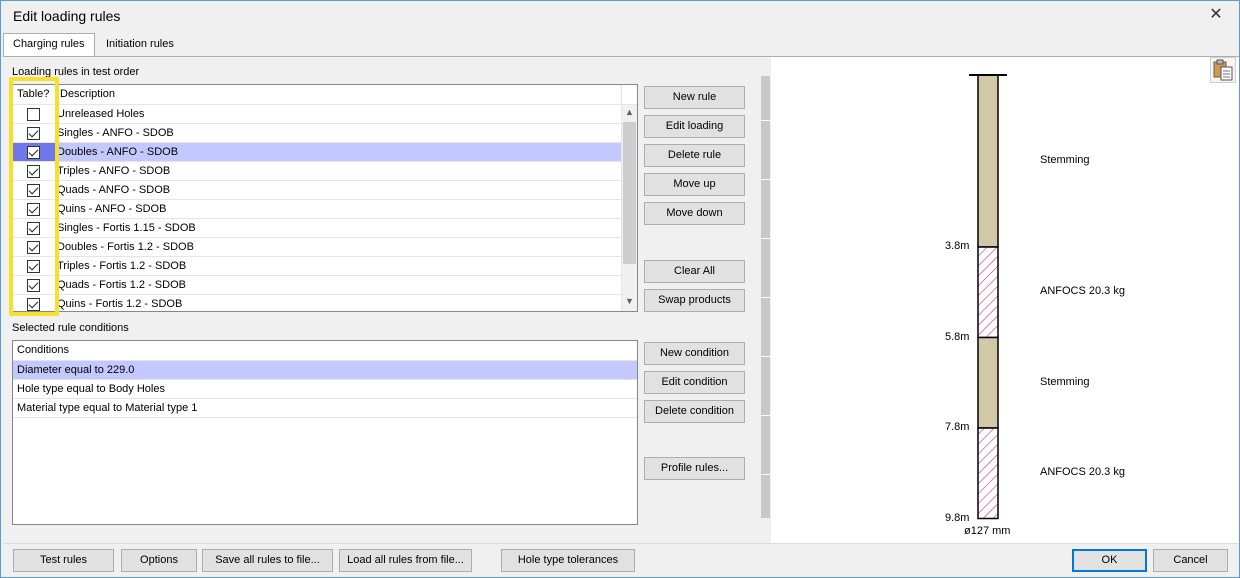 The height and width of the screenshot is (578, 1240). What do you see at coordinates (67, 16) in the screenshot?
I see `dialog-title: Edit loading rules` at bounding box center [67, 16].